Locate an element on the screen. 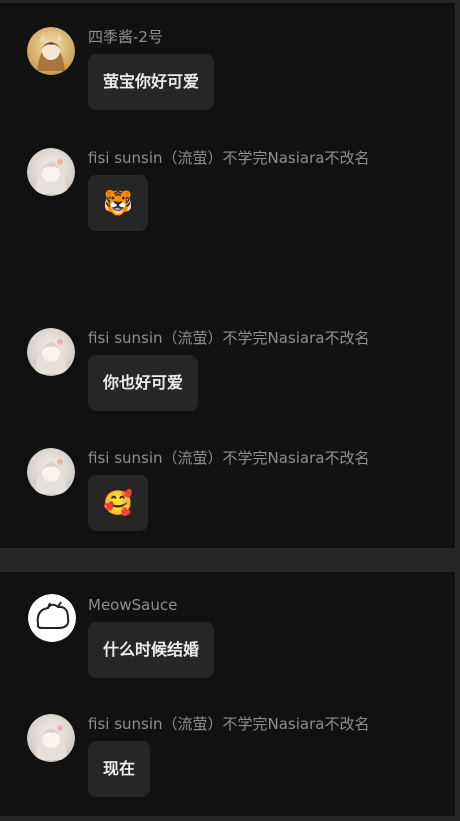  message-bubble: 你也好可爱 is located at coordinates (143, 383).